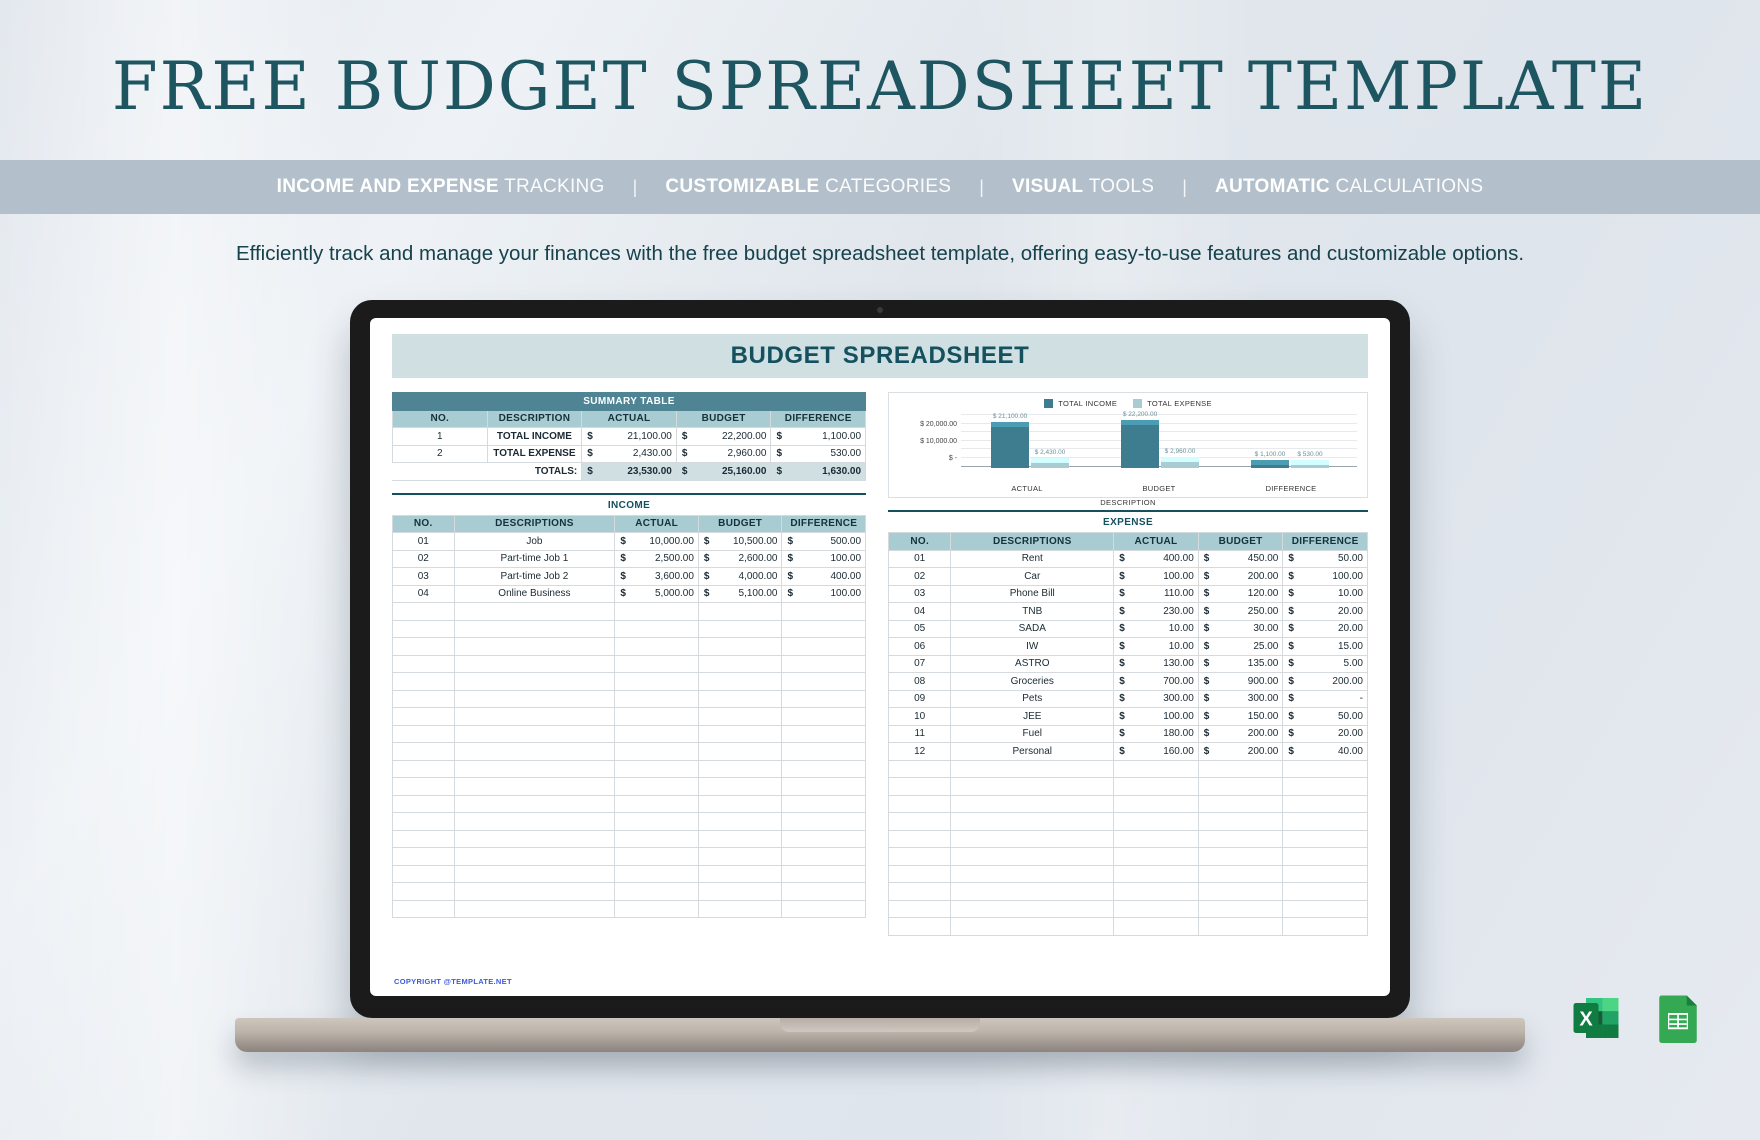 The height and width of the screenshot is (1140, 1760). I want to click on table-row: 2 TOTAL EXPENSE $2,430.00 $2,960.00 $530.00, so click(629, 453).